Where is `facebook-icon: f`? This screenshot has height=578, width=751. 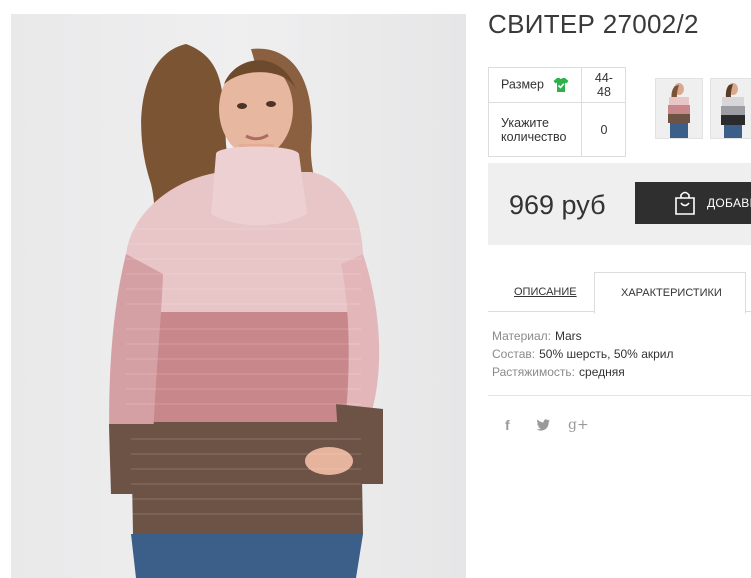 facebook-icon: f is located at coordinates (507, 425).